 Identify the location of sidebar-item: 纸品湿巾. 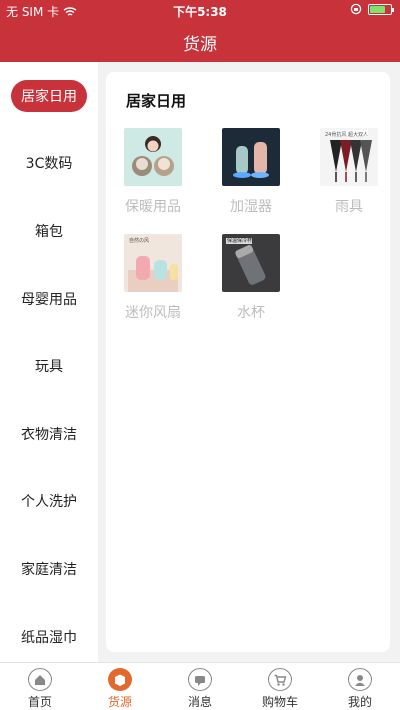
(49, 632).